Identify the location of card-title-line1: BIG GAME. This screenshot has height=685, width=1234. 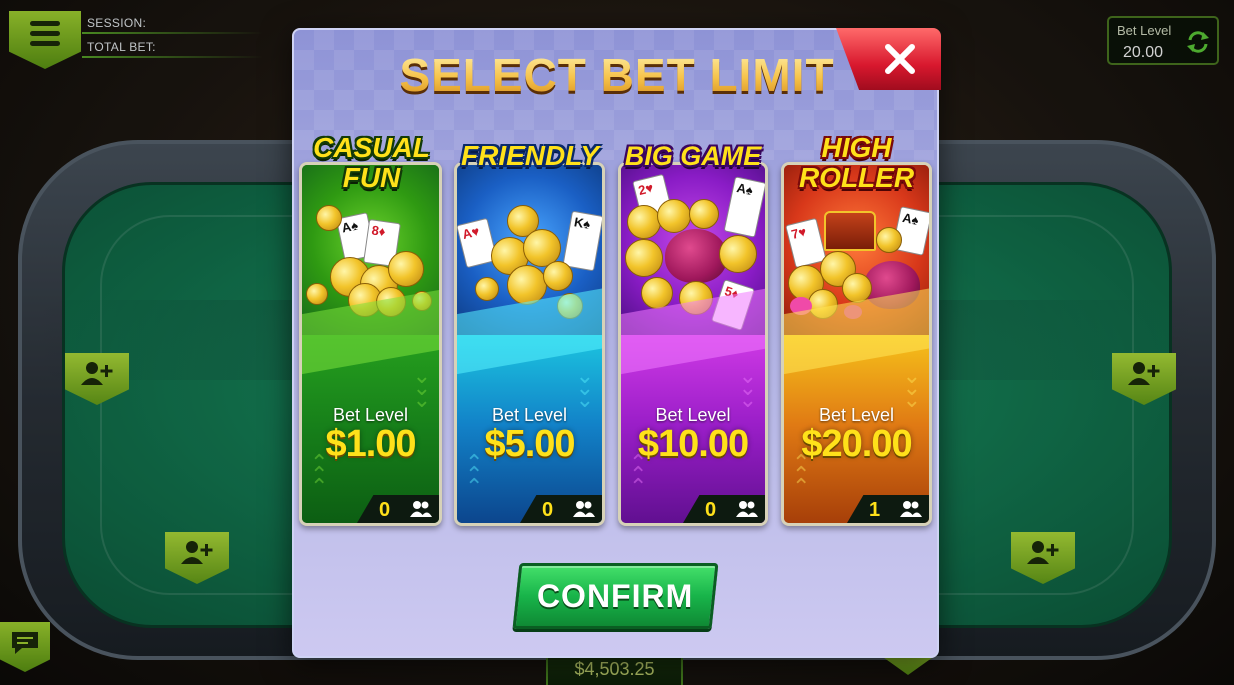
(693, 156).